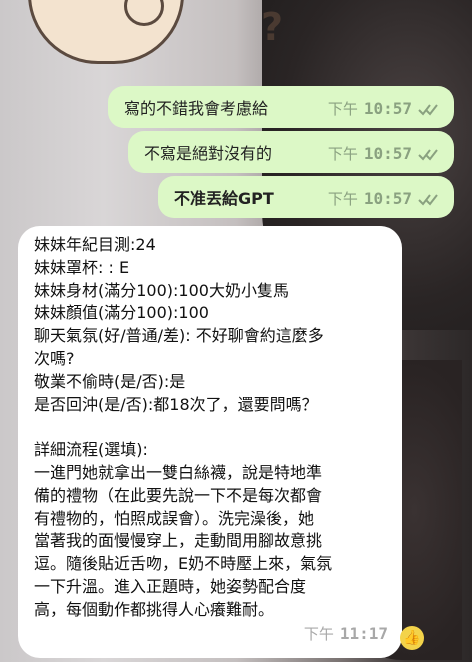  Describe the element at coordinates (54, 358) in the screenshot. I see `message-line: 次嗎?` at that location.